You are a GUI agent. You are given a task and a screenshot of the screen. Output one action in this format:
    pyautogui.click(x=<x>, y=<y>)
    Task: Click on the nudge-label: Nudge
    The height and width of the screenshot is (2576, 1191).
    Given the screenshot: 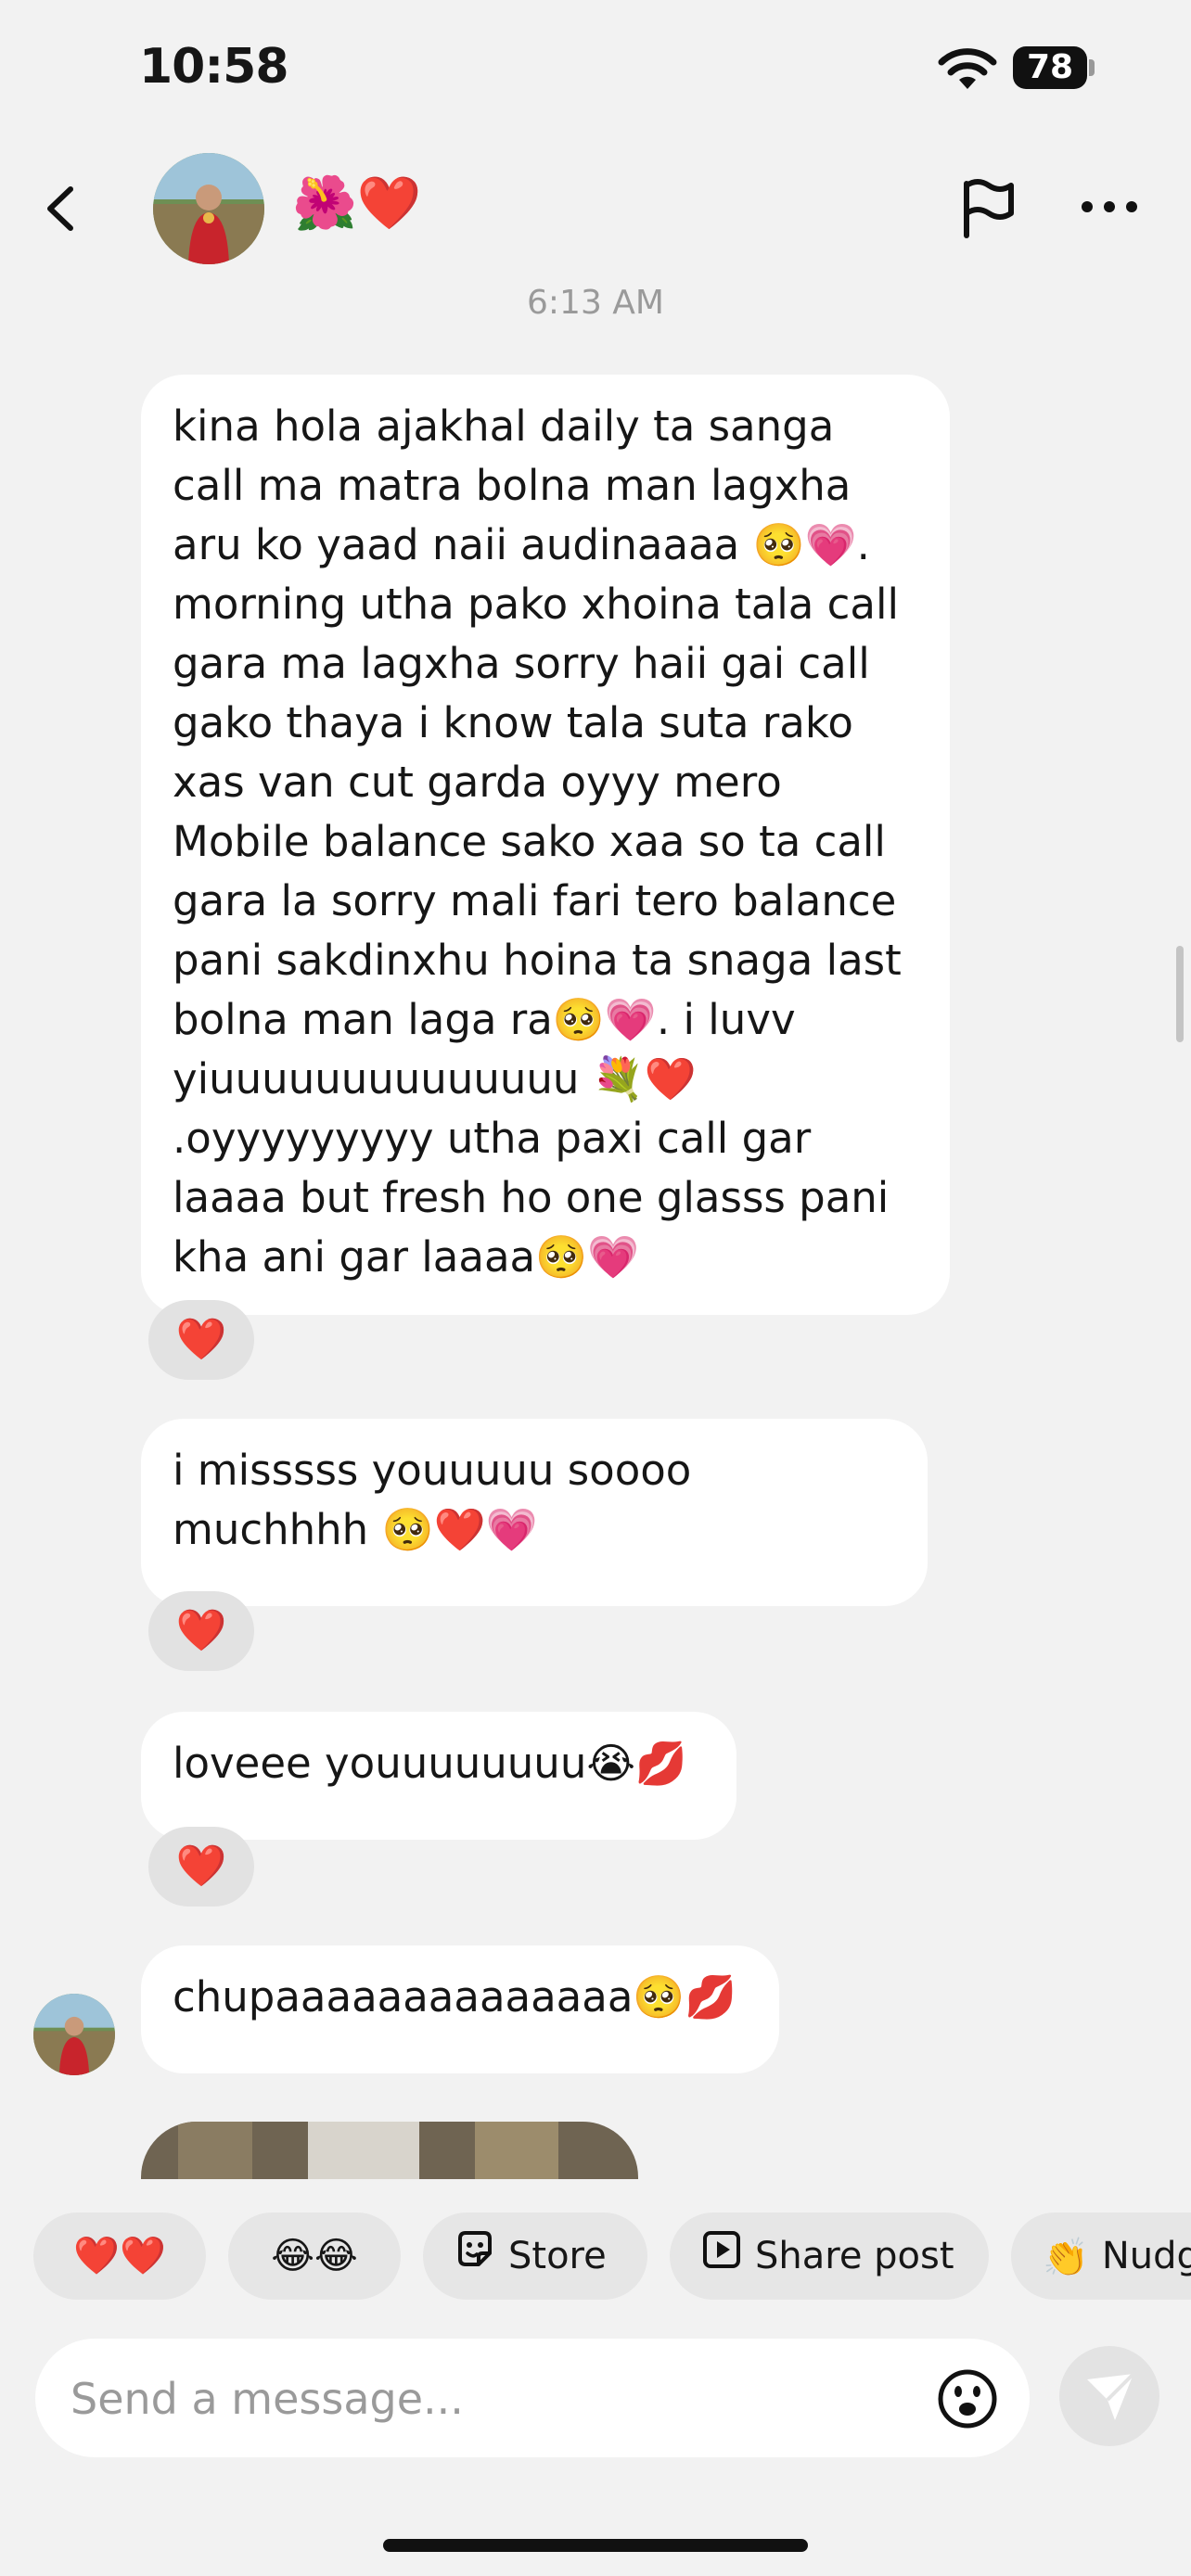 What is the action you would take?
    pyautogui.click(x=1146, y=2256)
    